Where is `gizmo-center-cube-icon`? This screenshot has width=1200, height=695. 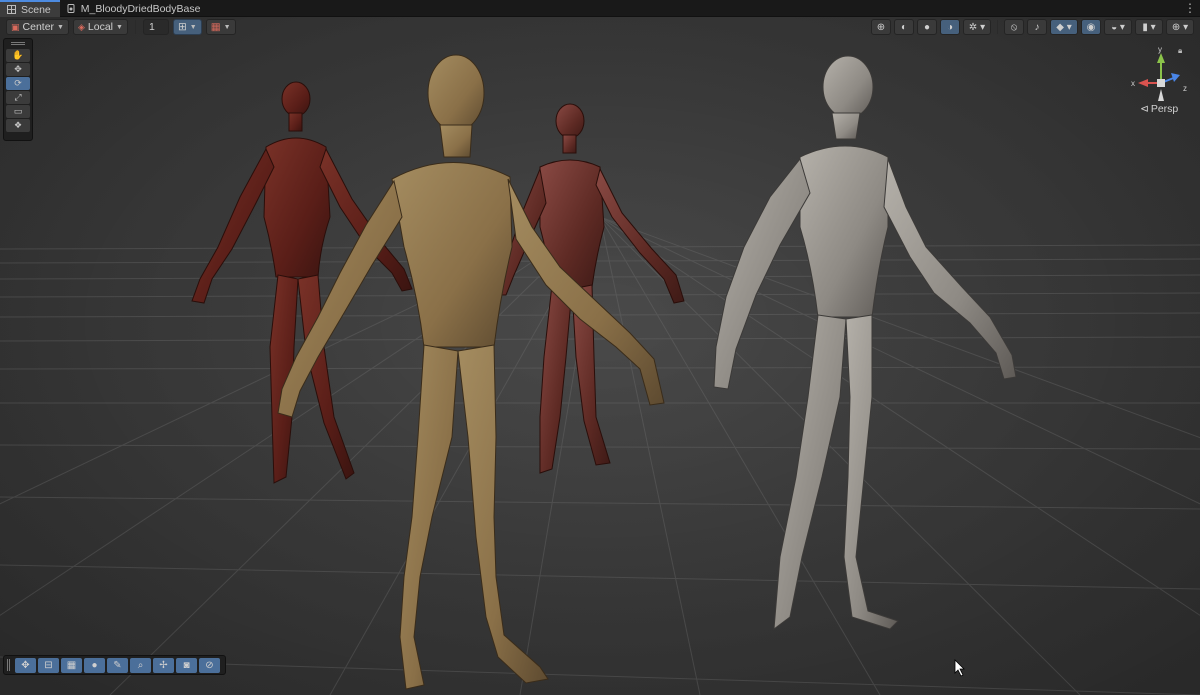 gizmo-center-cube-icon is located at coordinates (1161, 83).